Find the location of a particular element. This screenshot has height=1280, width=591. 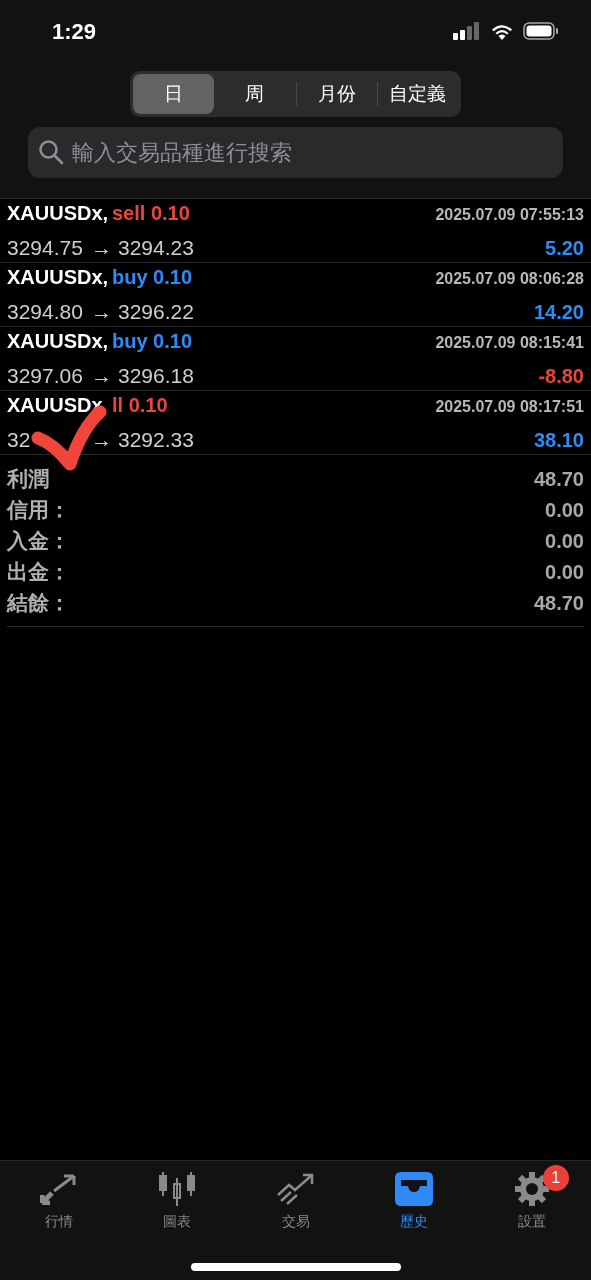

period-tab: 自定義 is located at coordinates (417, 94).